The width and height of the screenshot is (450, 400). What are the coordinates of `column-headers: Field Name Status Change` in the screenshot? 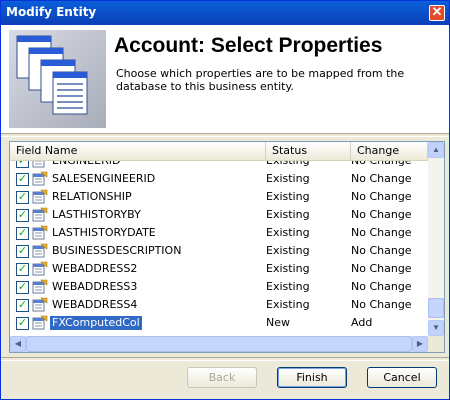 It's located at (219, 151).